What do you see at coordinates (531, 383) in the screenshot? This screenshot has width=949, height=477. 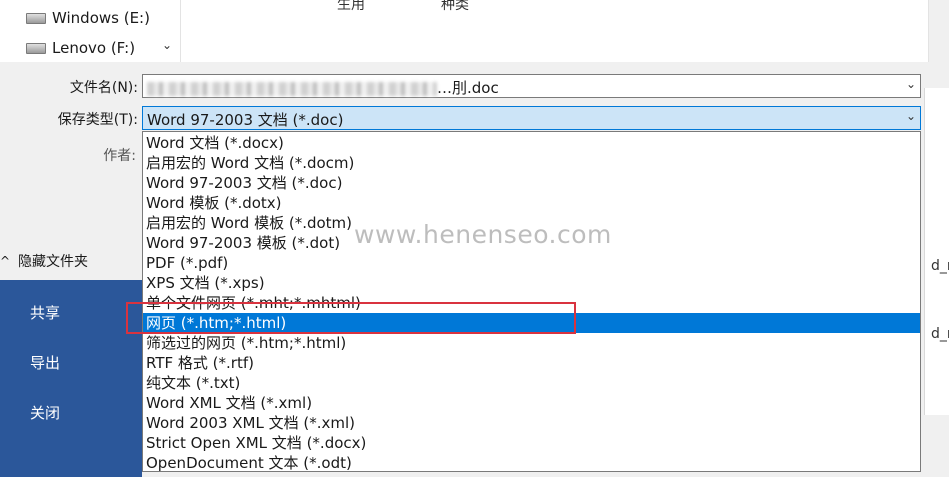 I see `filetype-option: 纯文本 (*.txt)` at bounding box center [531, 383].